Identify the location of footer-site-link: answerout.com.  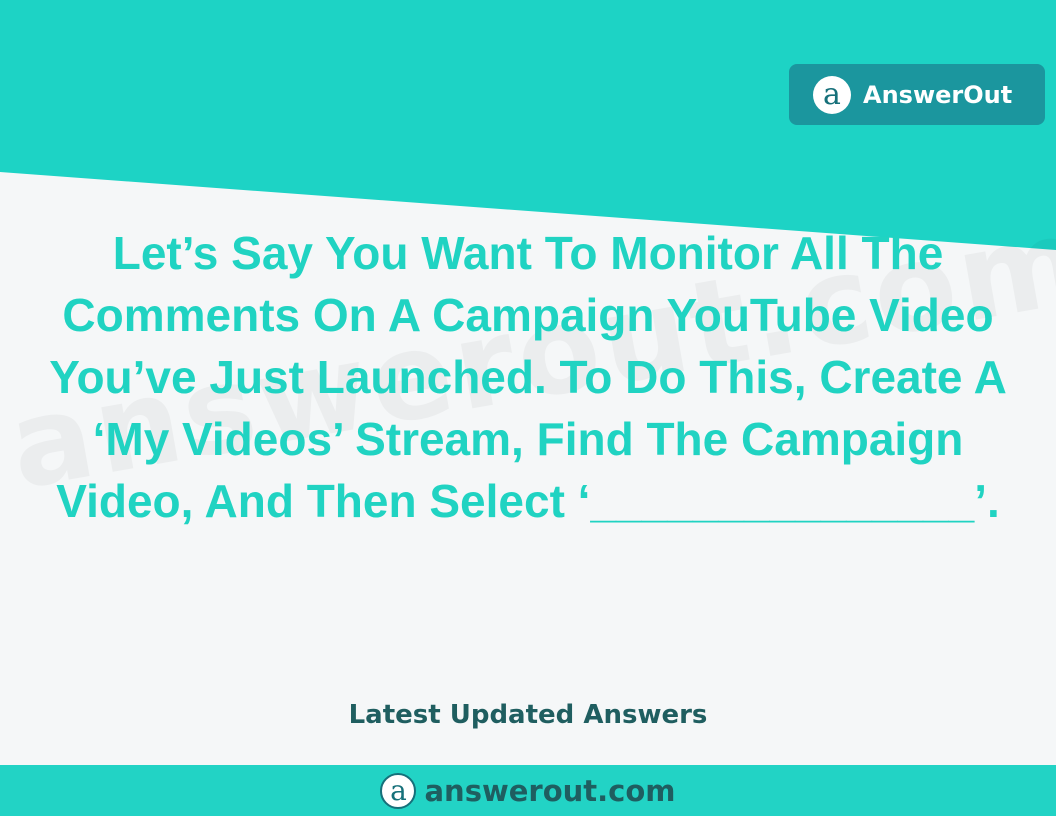
(549, 791).